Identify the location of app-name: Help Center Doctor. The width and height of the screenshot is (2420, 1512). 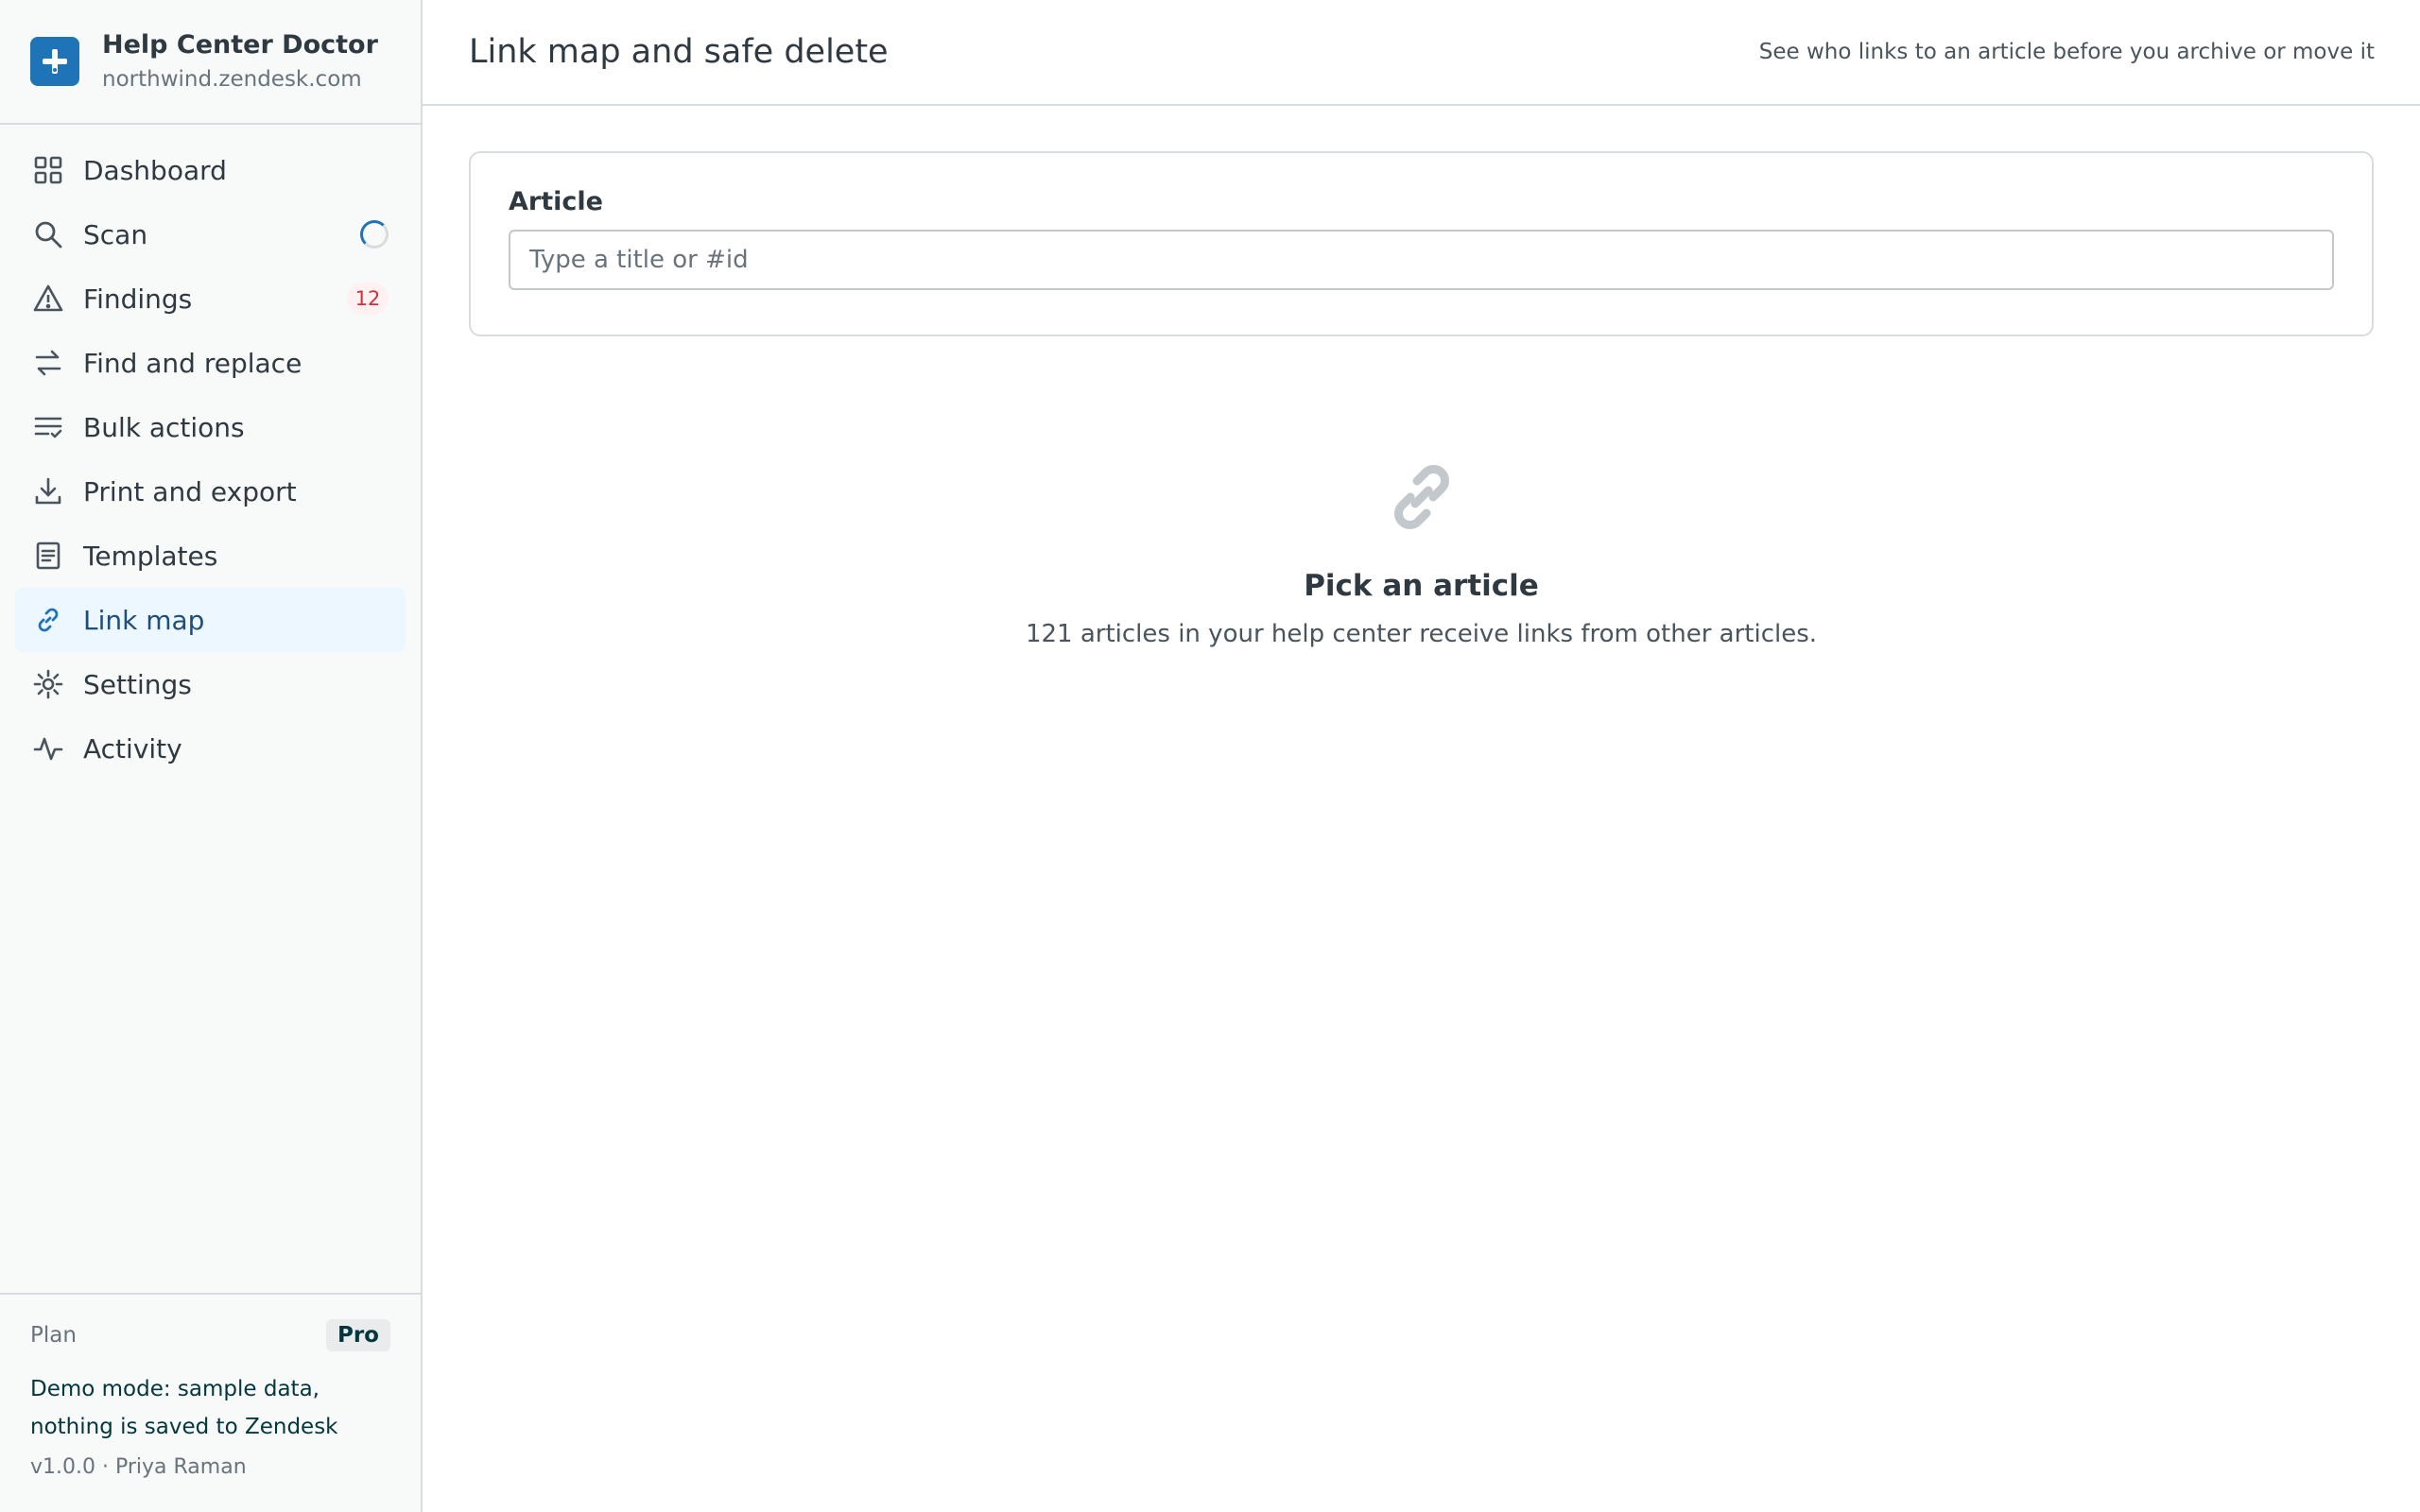
(240, 45).